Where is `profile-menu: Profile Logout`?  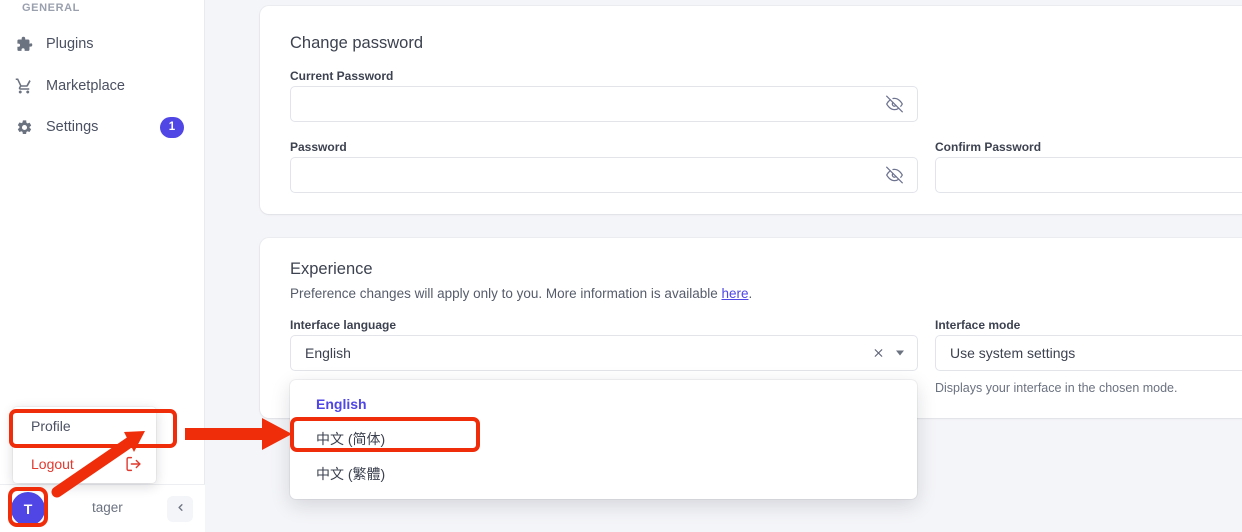 profile-menu: Profile Logout is located at coordinates (84, 445).